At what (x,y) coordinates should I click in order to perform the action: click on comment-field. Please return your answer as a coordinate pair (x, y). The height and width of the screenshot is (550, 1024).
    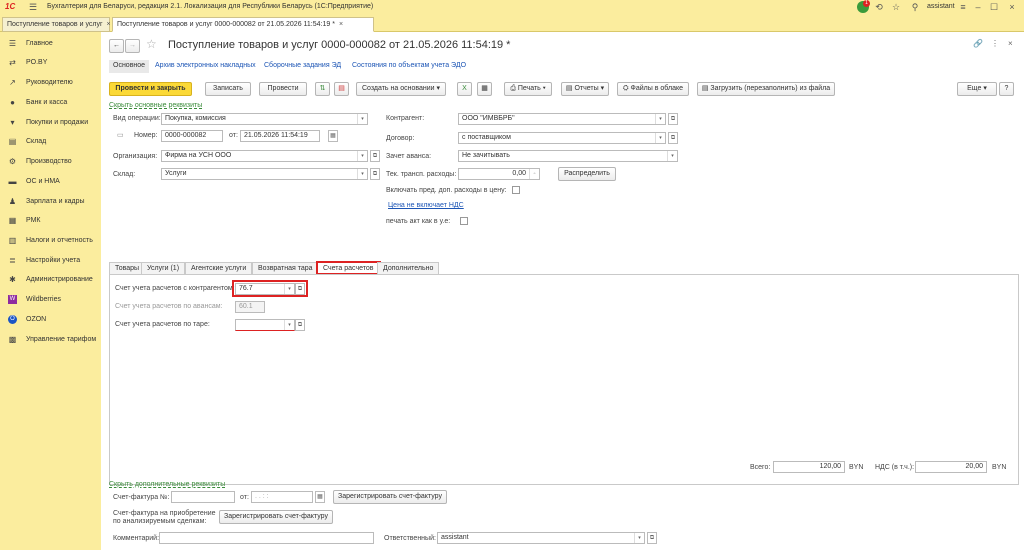
    Looking at the image, I should click on (266, 538).